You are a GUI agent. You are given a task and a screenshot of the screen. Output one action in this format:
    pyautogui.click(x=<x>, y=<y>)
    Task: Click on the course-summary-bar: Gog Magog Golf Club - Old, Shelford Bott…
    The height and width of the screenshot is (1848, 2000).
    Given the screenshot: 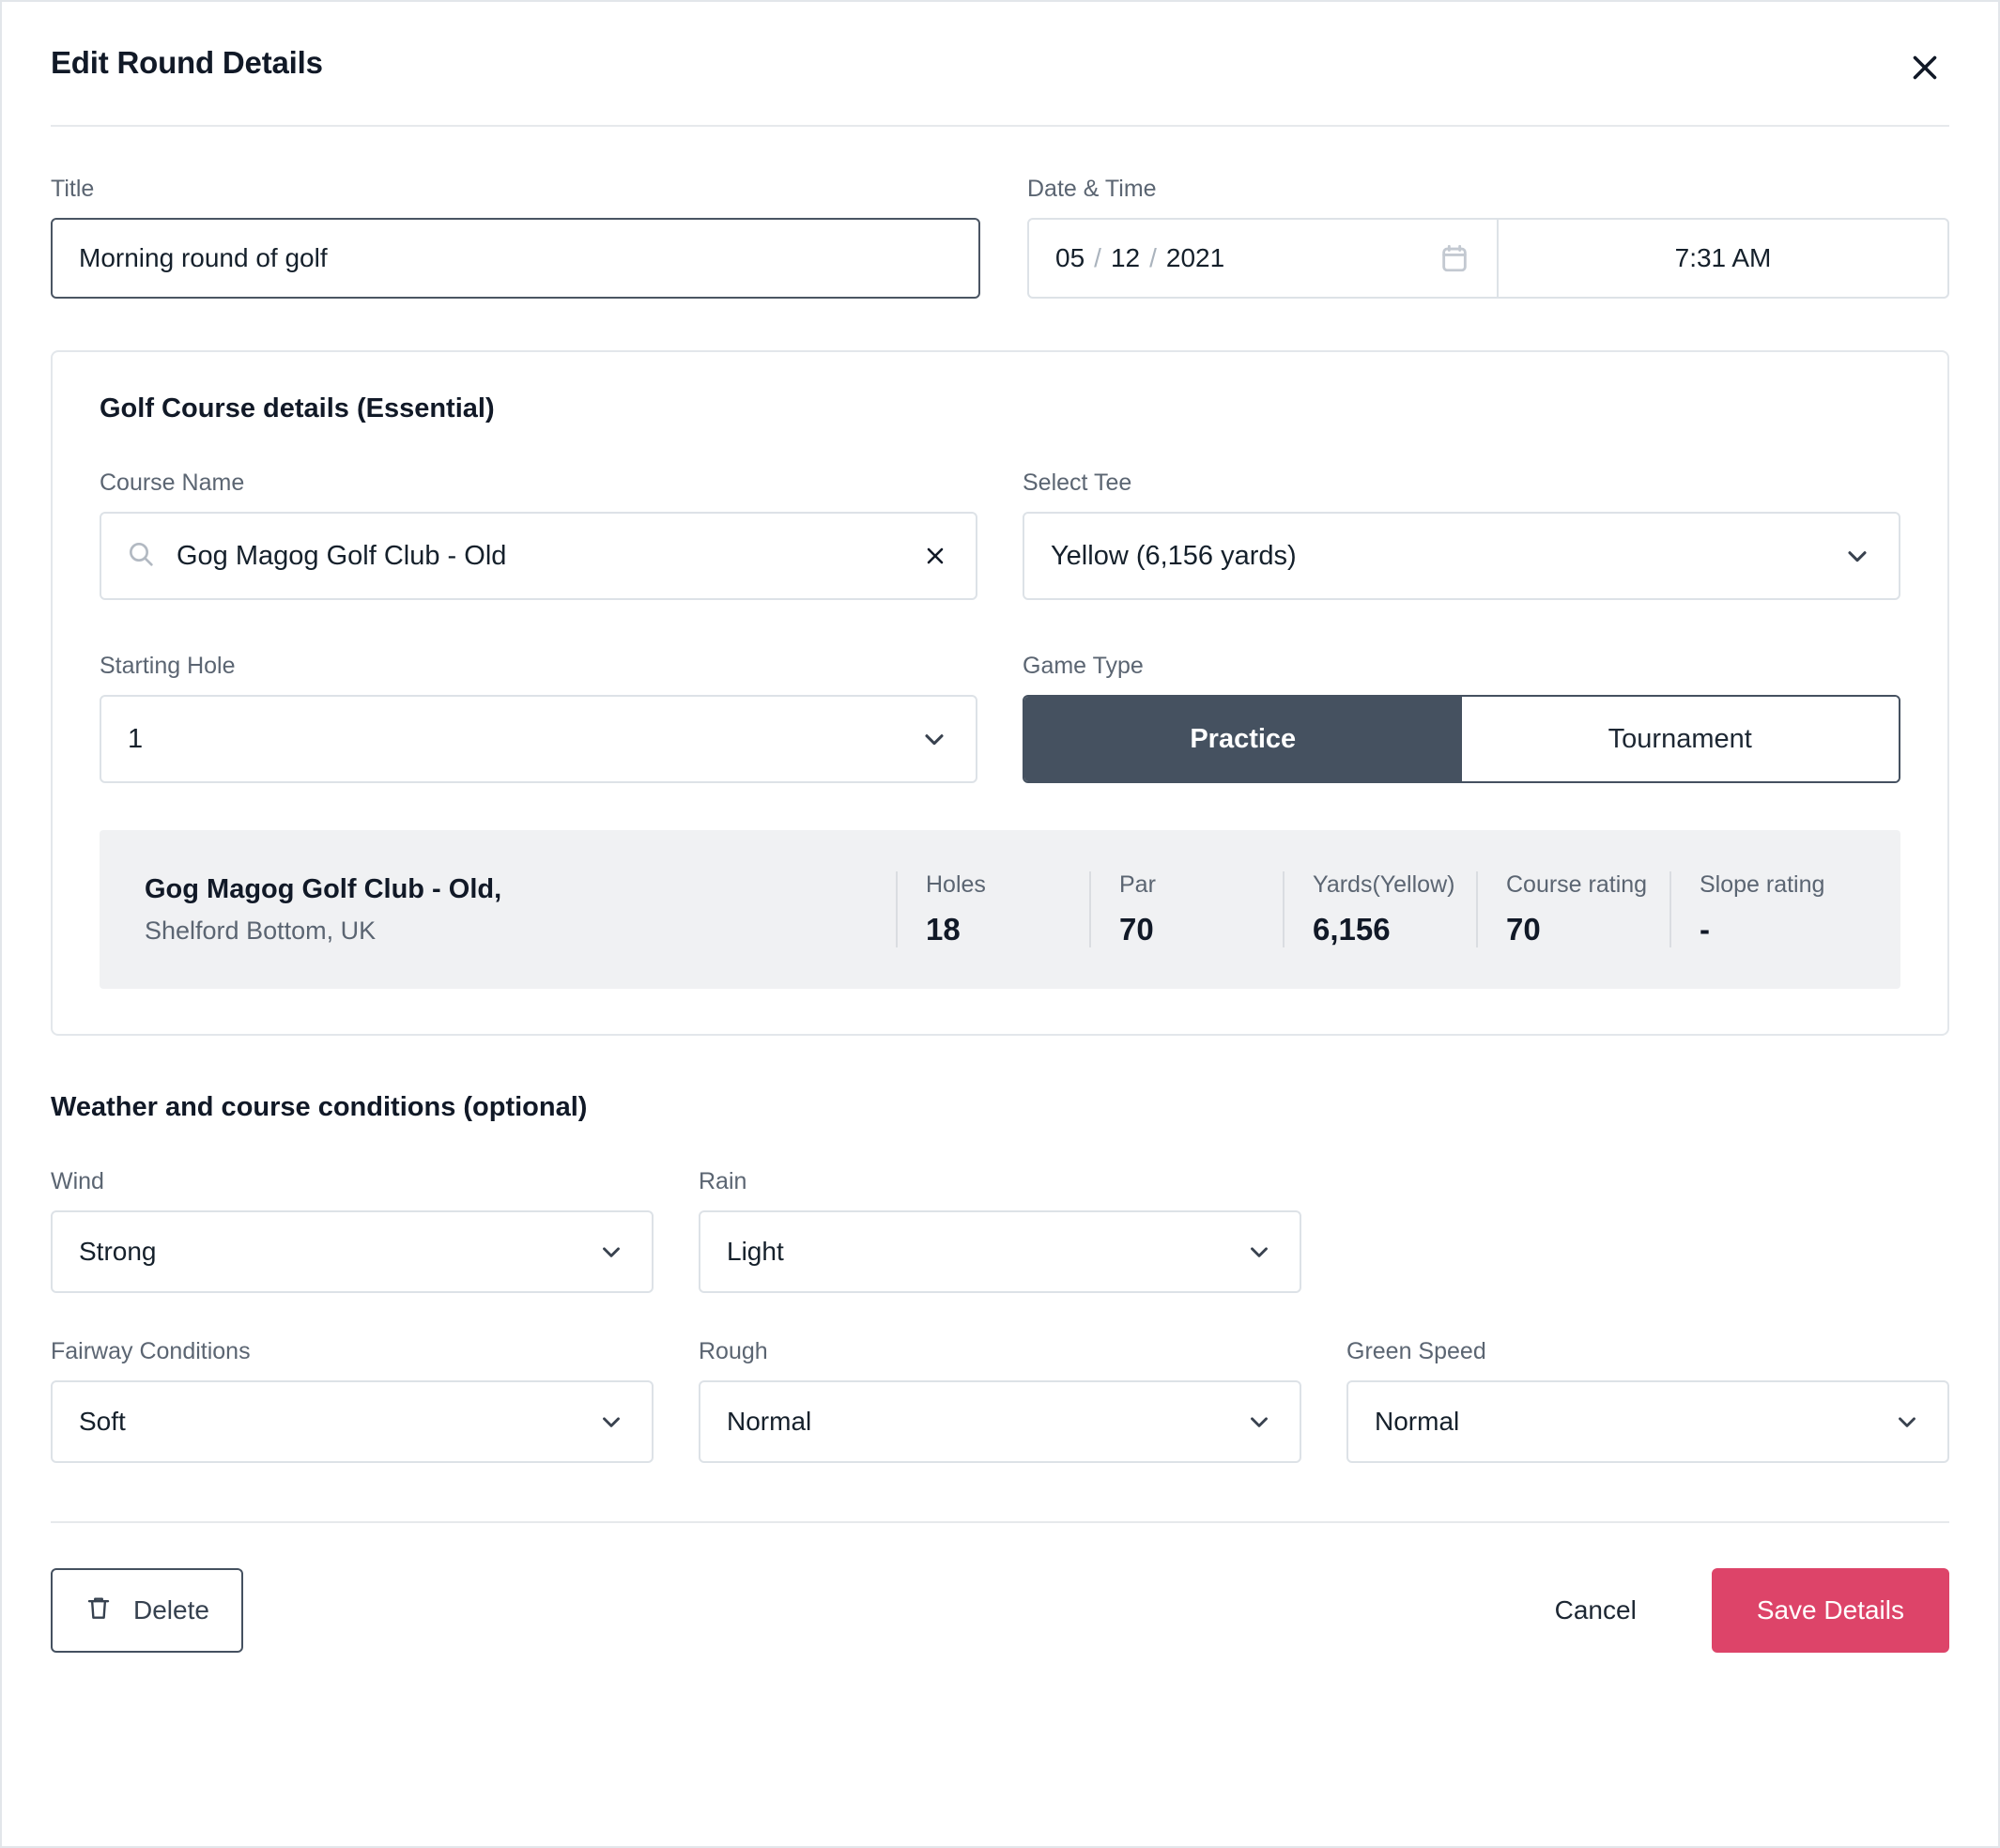 What is the action you would take?
    pyautogui.click(x=1000, y=909)
    